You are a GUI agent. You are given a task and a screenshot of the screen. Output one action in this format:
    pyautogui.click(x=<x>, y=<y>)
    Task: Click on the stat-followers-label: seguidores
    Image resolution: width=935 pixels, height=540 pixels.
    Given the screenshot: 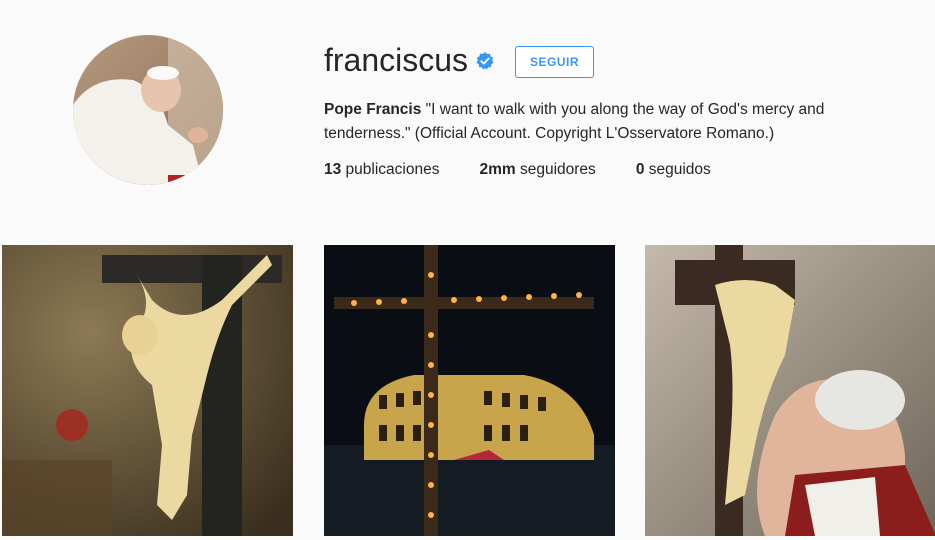 What is the action you would take?
    pyautogui.click(x=555, y=169)
    